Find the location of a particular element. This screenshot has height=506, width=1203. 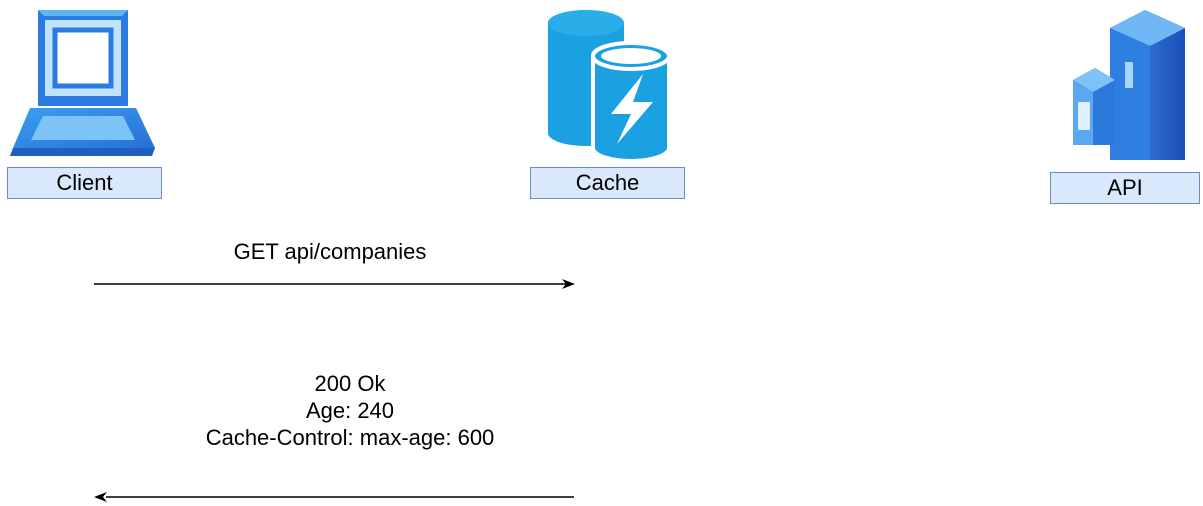

client-label: Client is located at coordinates (84, 183).